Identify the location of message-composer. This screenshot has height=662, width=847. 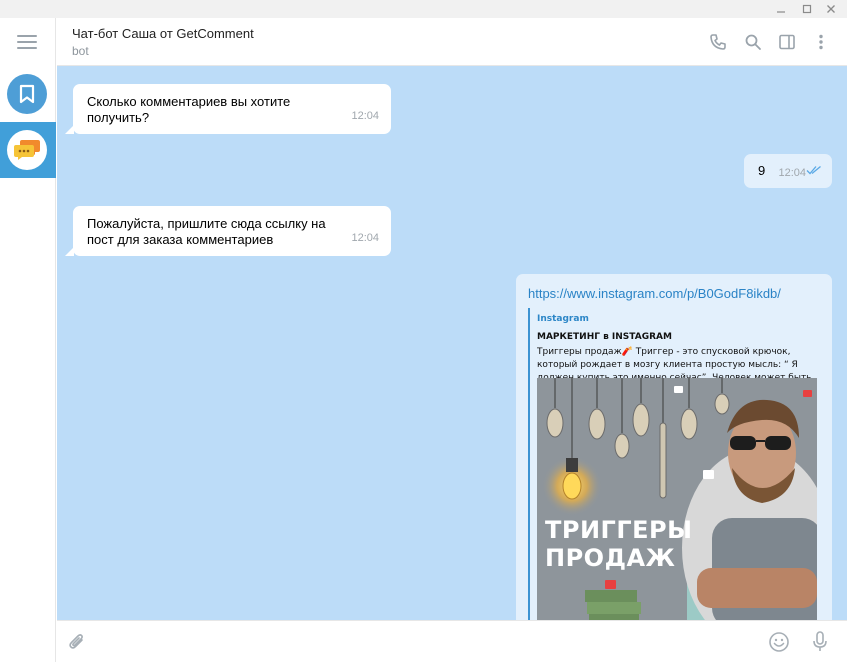
(452, 641).